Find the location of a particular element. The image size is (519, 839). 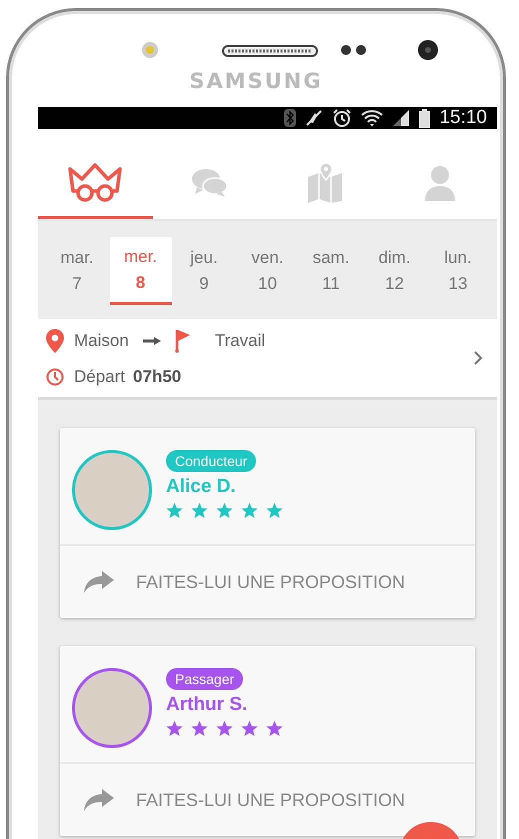

flash-icon is located at coordinates (150, 50).